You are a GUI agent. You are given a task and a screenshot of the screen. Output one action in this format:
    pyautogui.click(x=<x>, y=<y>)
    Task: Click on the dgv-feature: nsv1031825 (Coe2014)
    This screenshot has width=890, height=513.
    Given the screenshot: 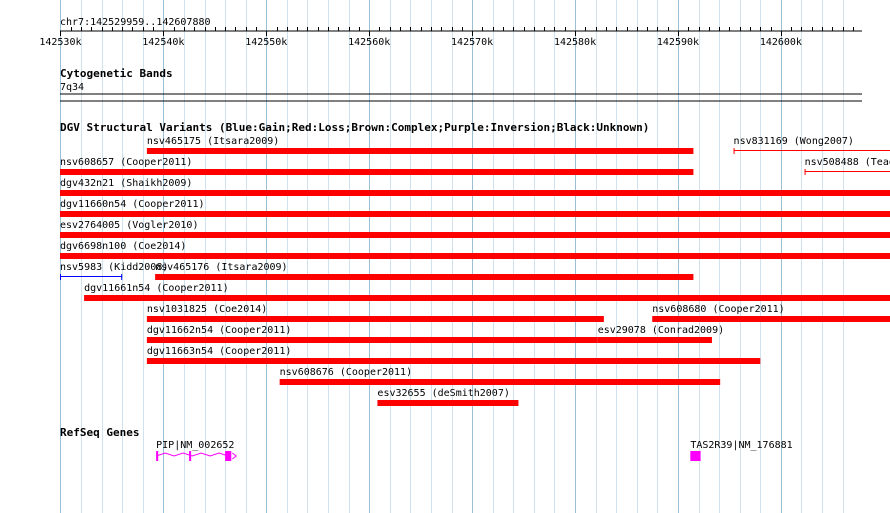 What is the action you would take?
    pyautogui.click(x=375, y=313)
    